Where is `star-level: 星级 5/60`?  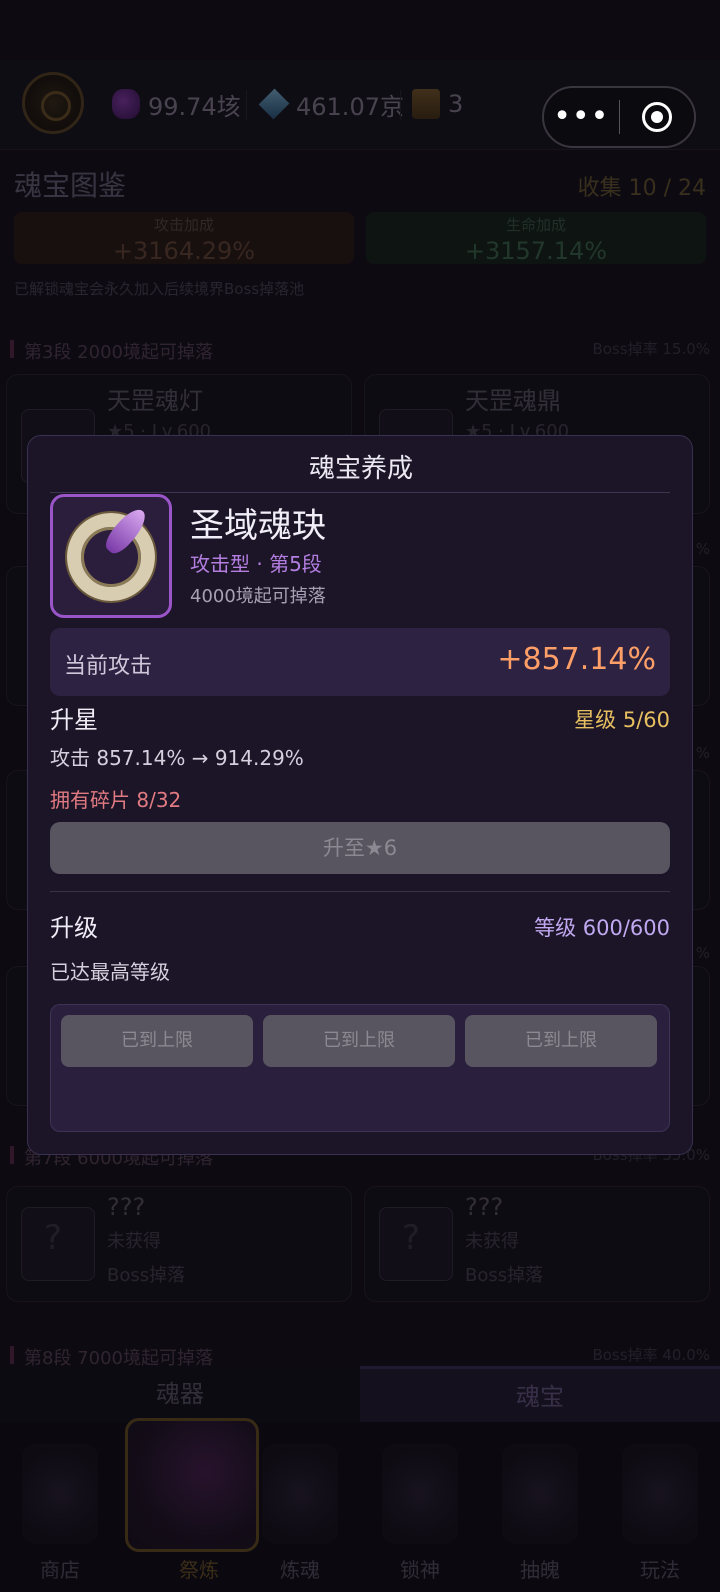
star-level: 星级 5/60 is located at coordinates (622, 720).